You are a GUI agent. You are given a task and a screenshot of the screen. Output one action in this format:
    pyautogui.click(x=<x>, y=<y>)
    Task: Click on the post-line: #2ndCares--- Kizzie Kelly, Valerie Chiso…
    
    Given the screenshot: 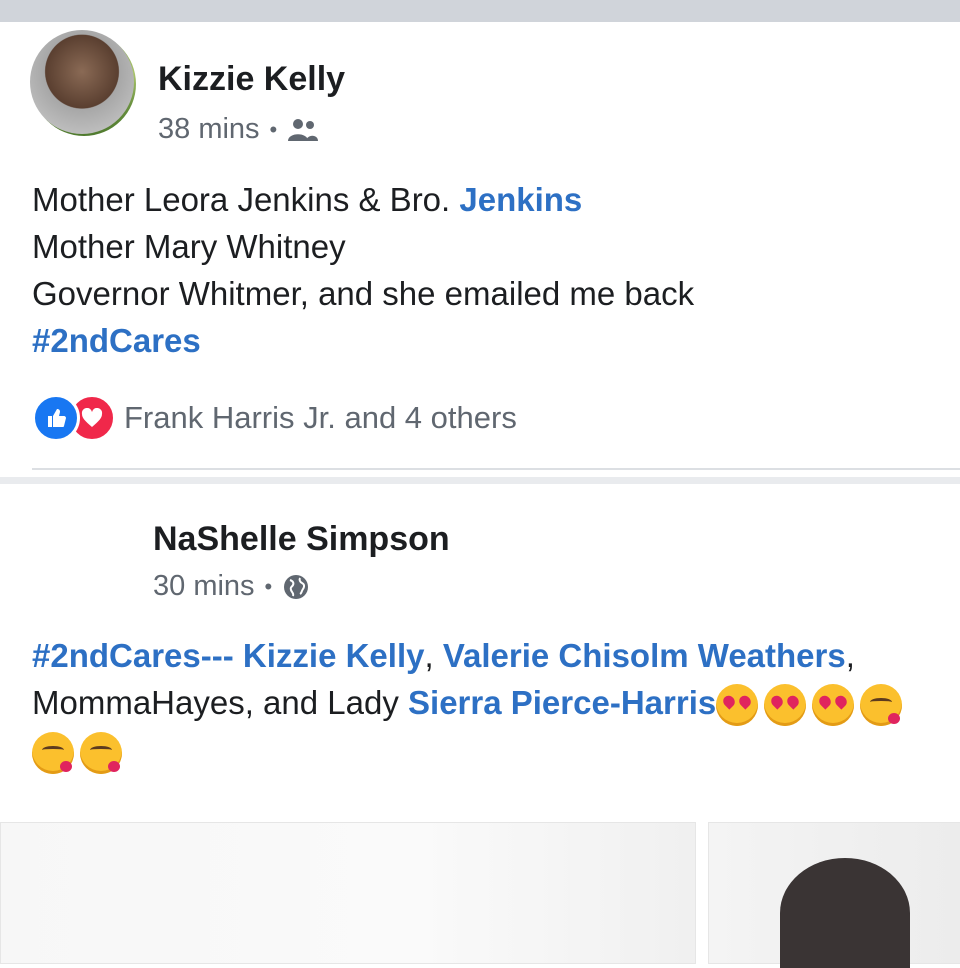 What is the action you would take?
    pyautogui.click(x=470, y=655)
    